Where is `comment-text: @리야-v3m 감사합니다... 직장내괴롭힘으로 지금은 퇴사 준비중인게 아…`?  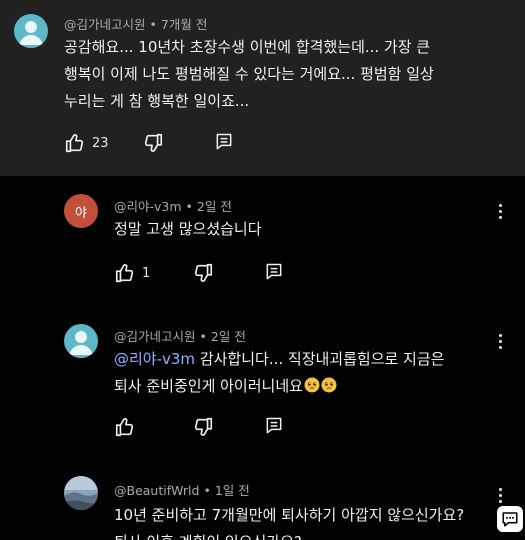 comment-text: @리야-v3m 감사합니다... 직장내괴롭힘으로 지금은 퇴사 준비중인게 아… is located at coordinates (279, 373).